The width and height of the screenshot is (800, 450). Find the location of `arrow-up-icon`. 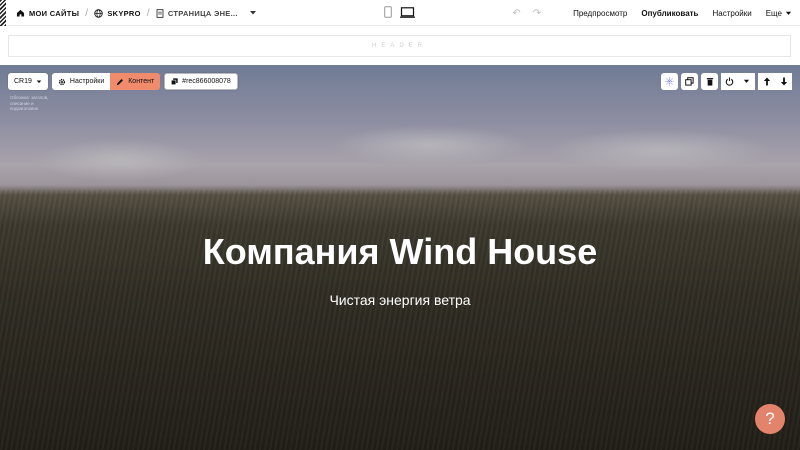

arrow-up-icon is located at coordinates (766, 81).